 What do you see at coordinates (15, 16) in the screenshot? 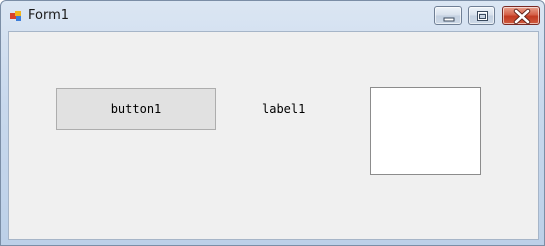
I see `winforms-app-icon` at bounding box center [15, 16].